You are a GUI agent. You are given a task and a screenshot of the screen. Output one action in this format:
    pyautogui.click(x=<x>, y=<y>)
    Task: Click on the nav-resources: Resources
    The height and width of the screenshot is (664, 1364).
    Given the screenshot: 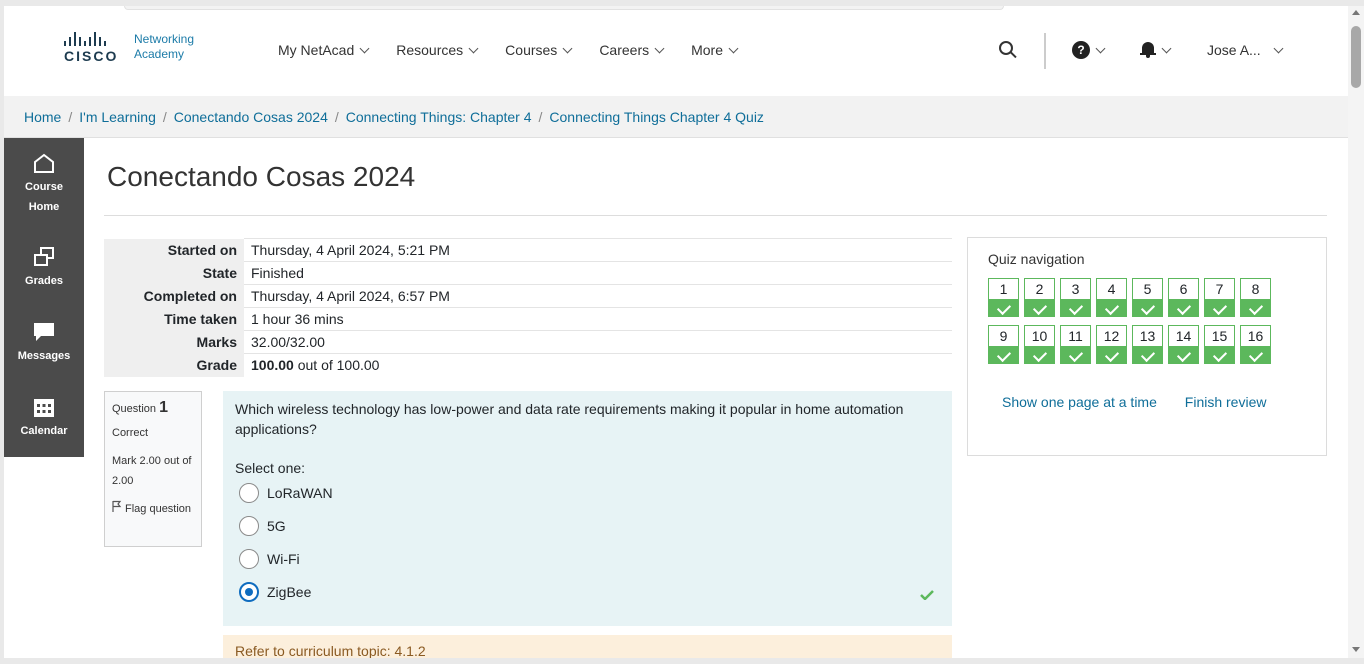 What is the action you would take?
    pyautogui.click(x=437, y=50)
    